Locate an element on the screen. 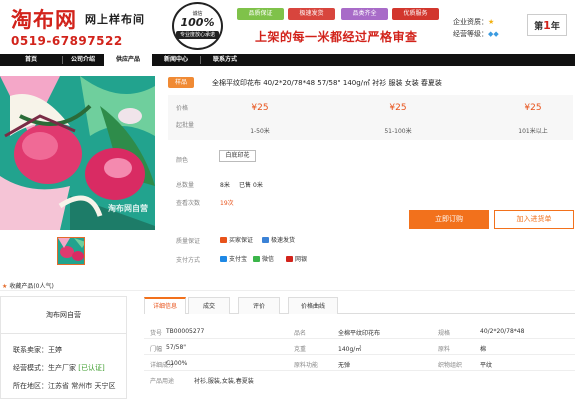  integrity-seal: 诚信 100% 专业度放心承诺 is located at coordinates (197, 26).